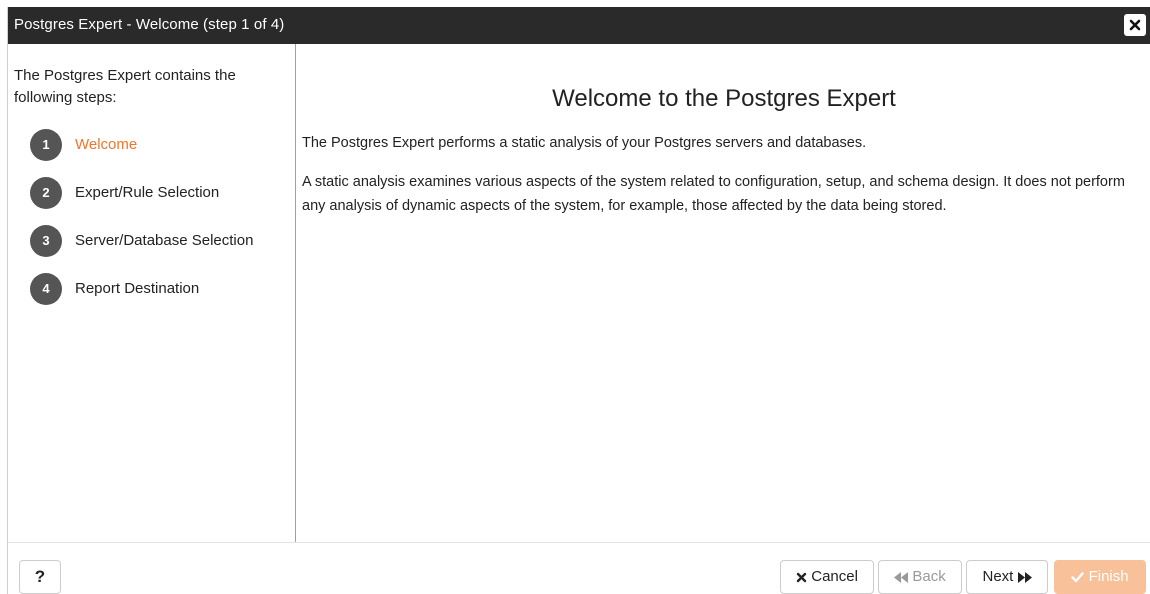 The image size is (1150, 594). I want to click on step-number-badge: 4, so click(46, 289).